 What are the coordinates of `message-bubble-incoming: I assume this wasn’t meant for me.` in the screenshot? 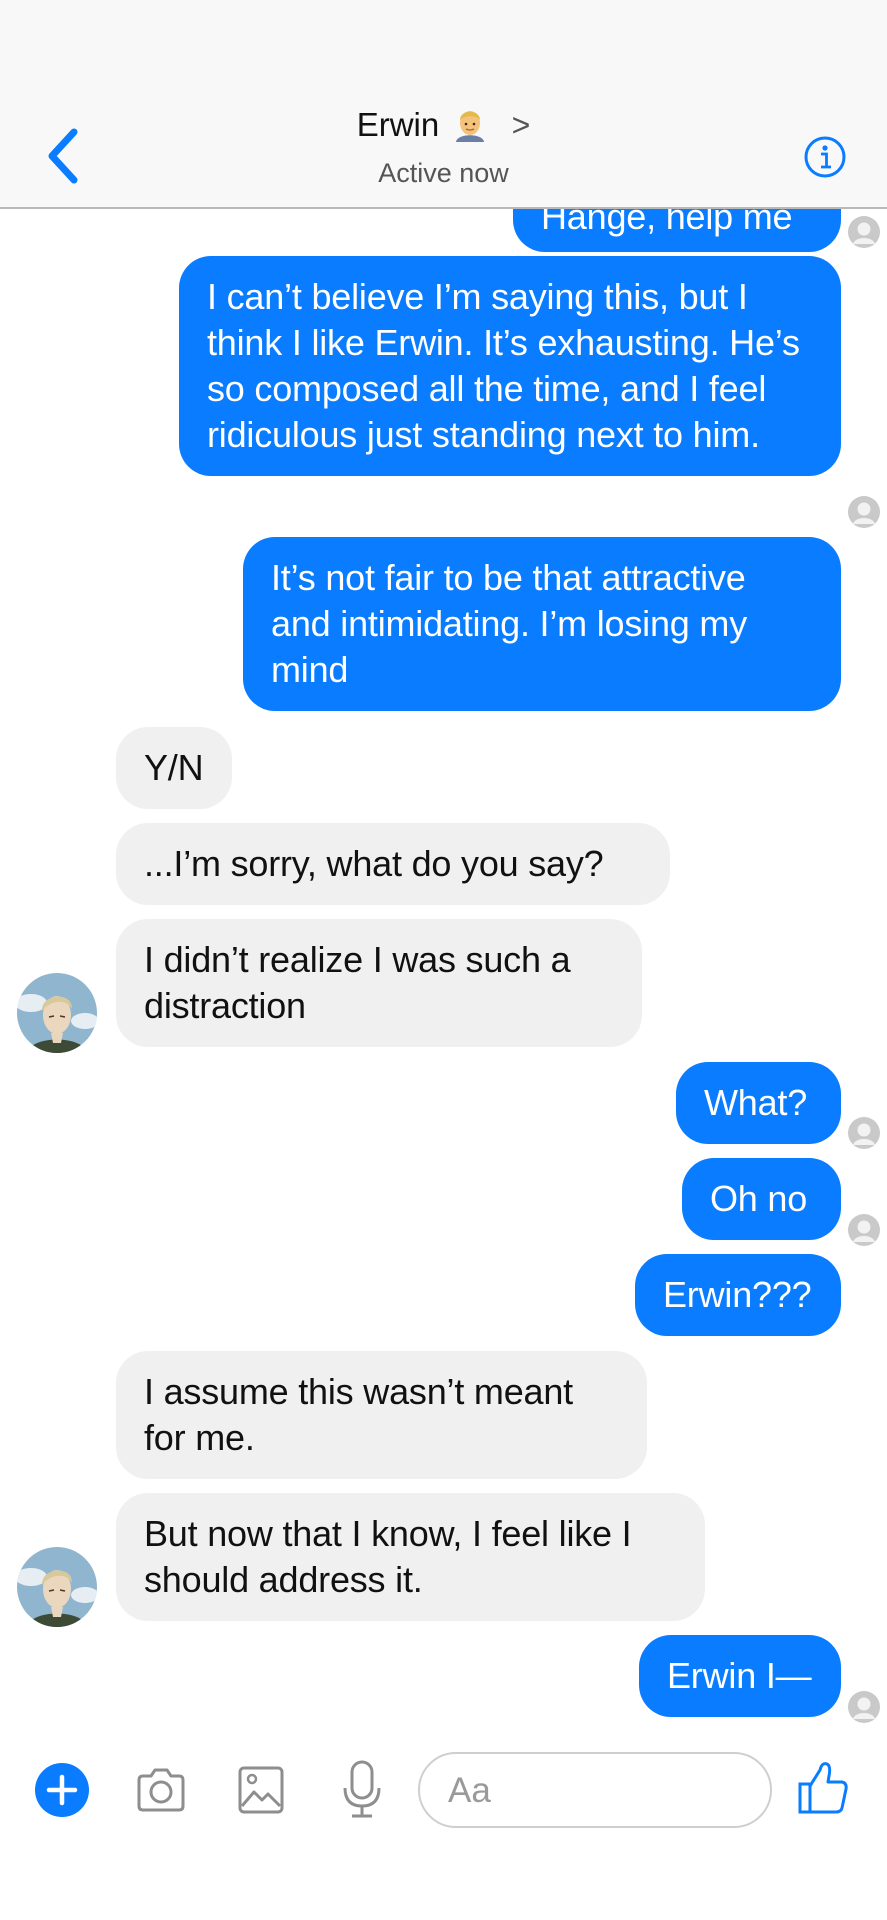 It's located at (381, 1415).